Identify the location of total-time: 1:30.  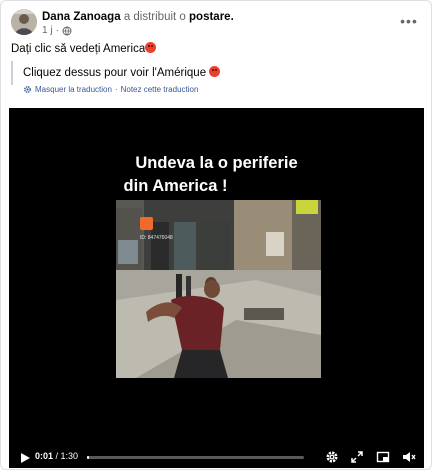
(69, 456).